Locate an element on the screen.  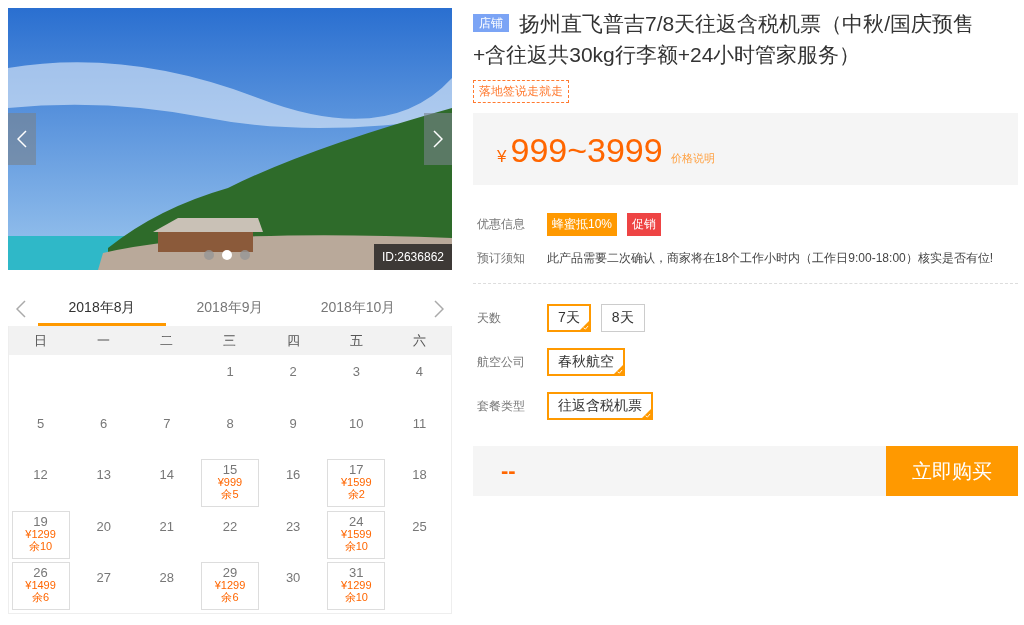
previous-image-button is located at coordinates (22, 139).